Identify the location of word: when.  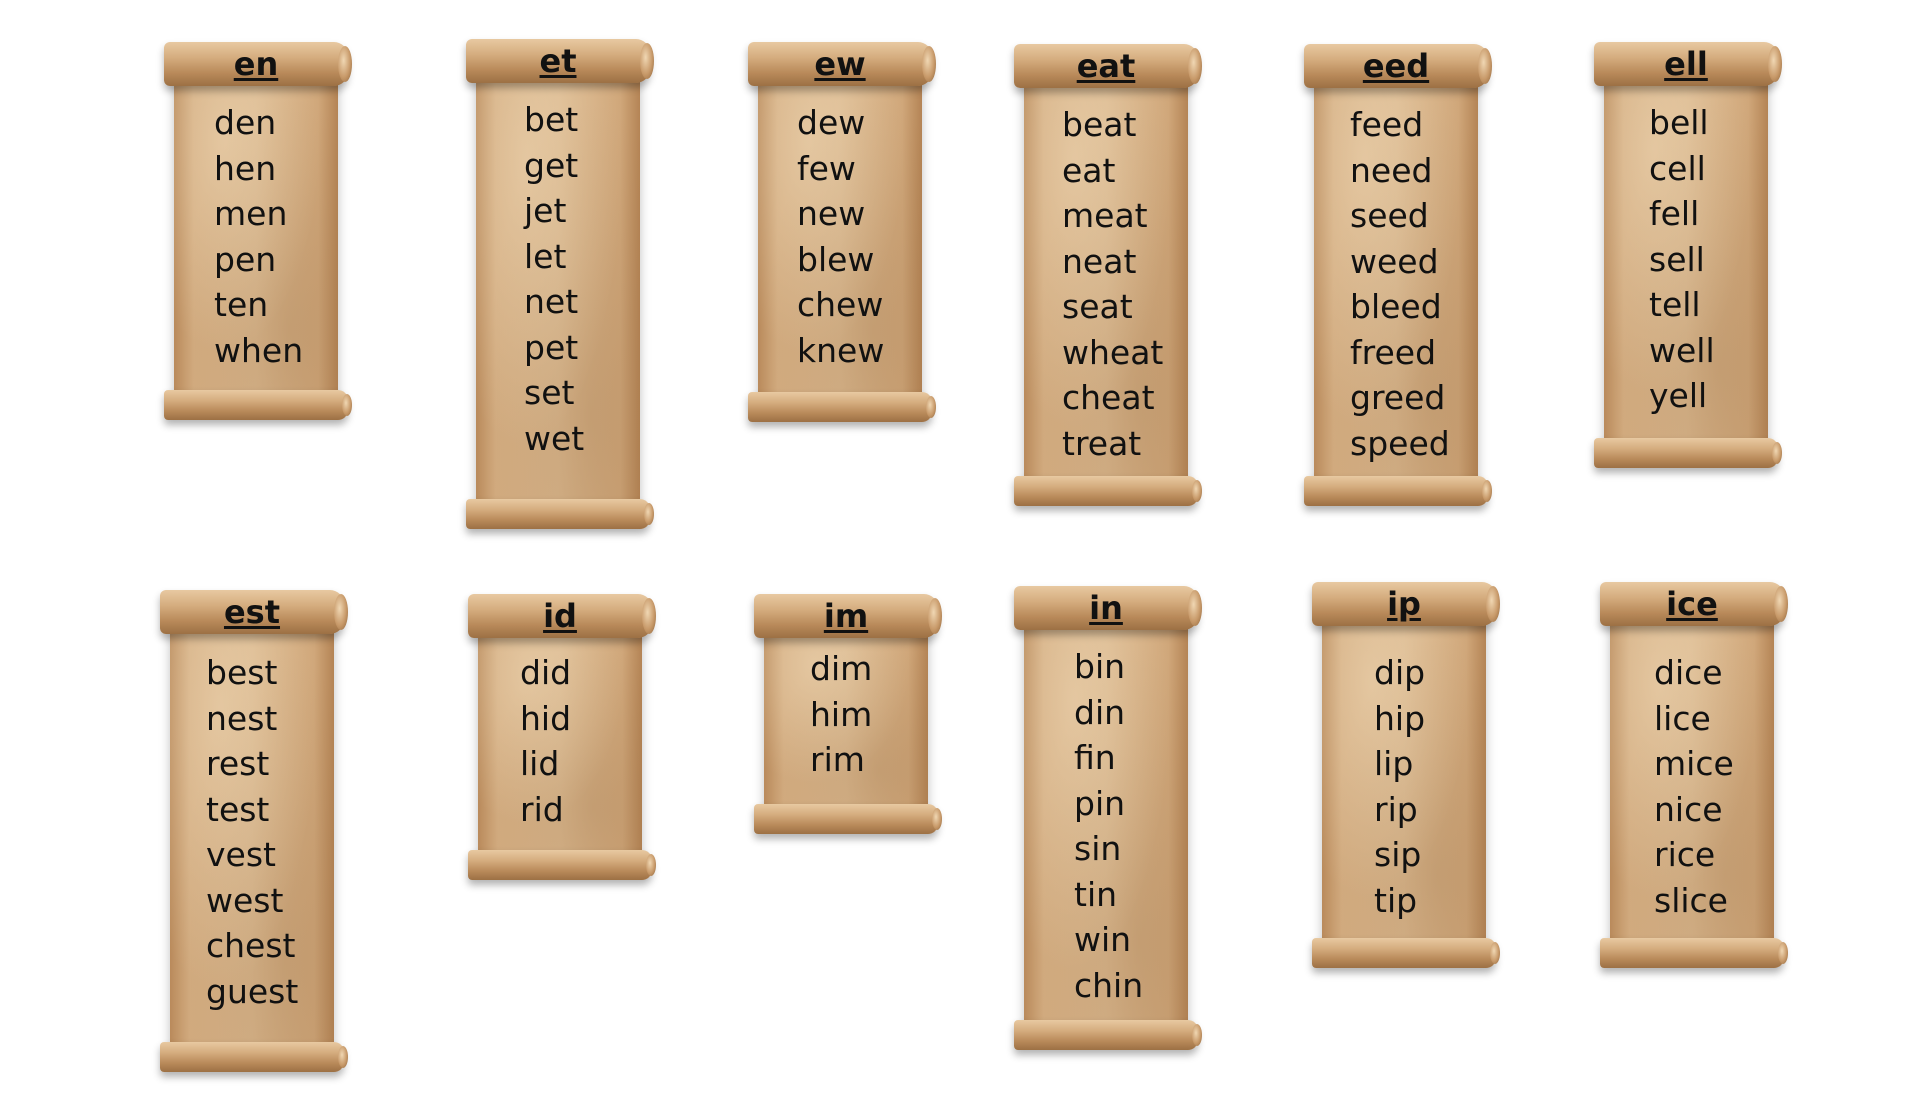
(259, 350).